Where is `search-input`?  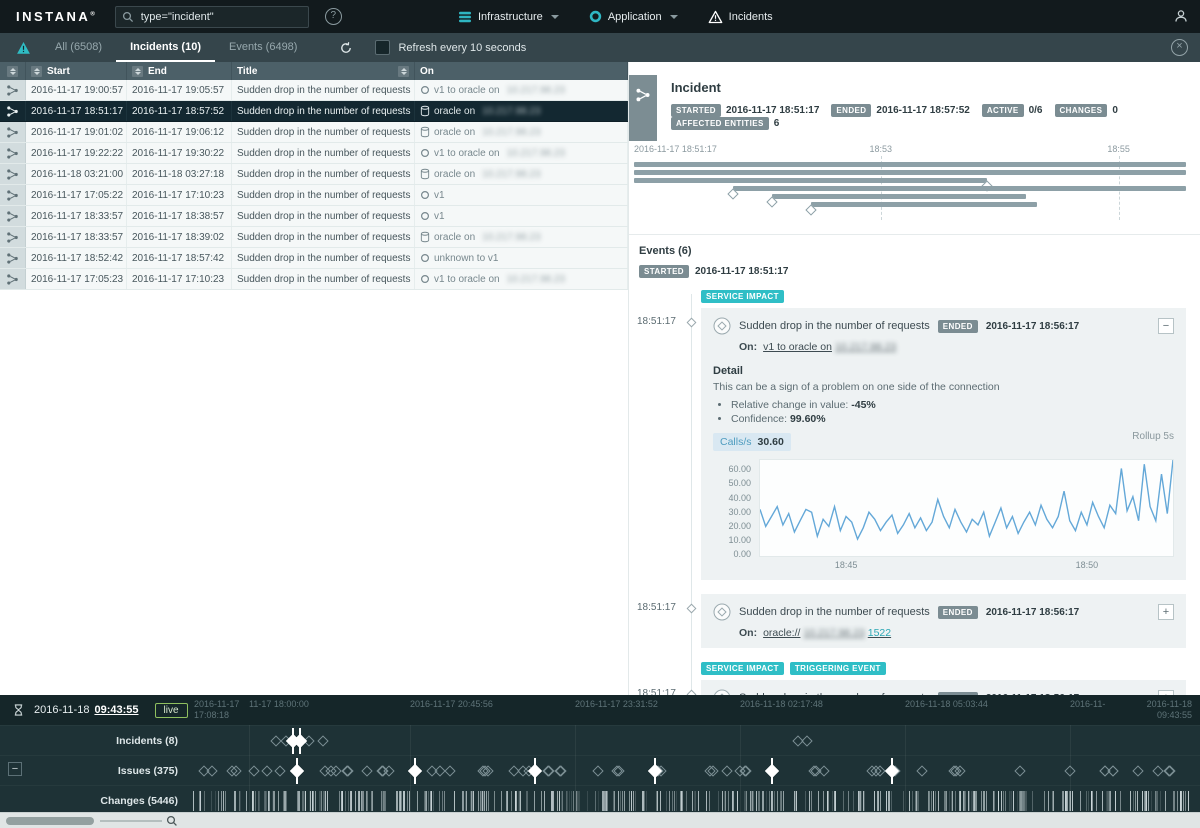 search-input is located at coordinates (220, 16).